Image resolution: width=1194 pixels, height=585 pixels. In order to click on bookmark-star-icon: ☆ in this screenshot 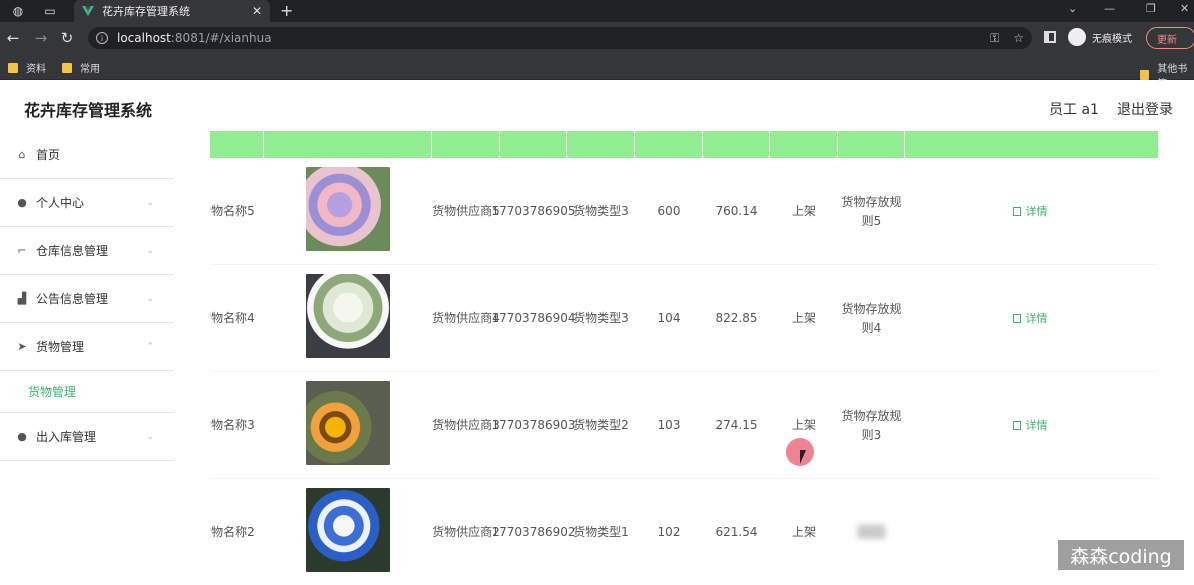, I will do `click(1018, 38)`.